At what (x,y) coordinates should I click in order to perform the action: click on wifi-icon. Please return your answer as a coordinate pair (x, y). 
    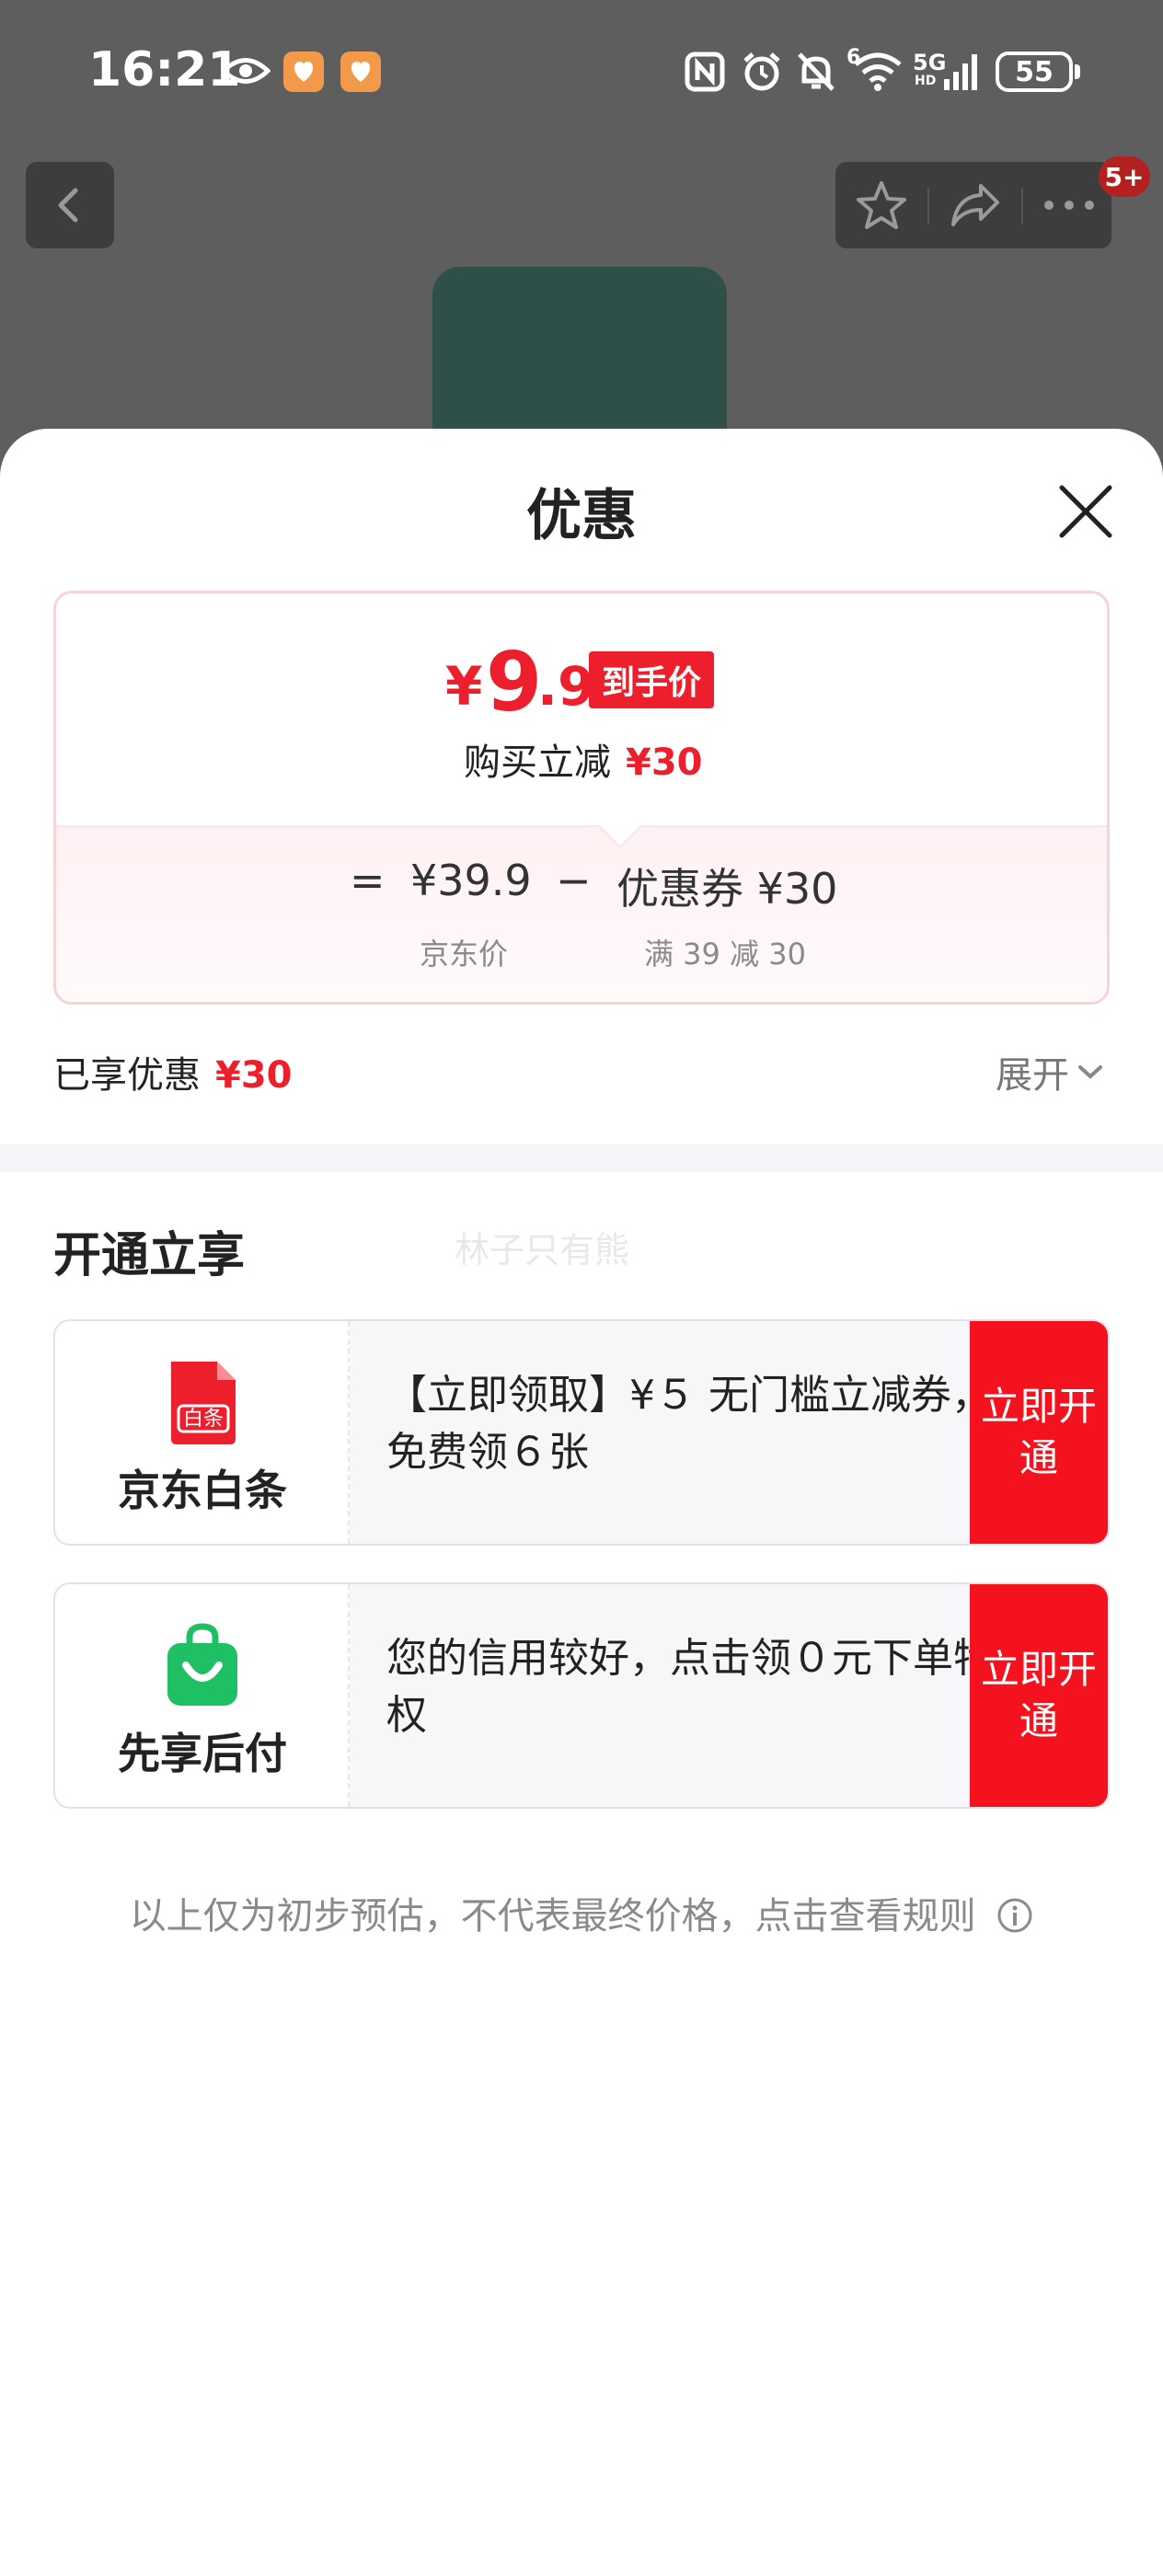
    Looking at the image, I should click on (878, 71).